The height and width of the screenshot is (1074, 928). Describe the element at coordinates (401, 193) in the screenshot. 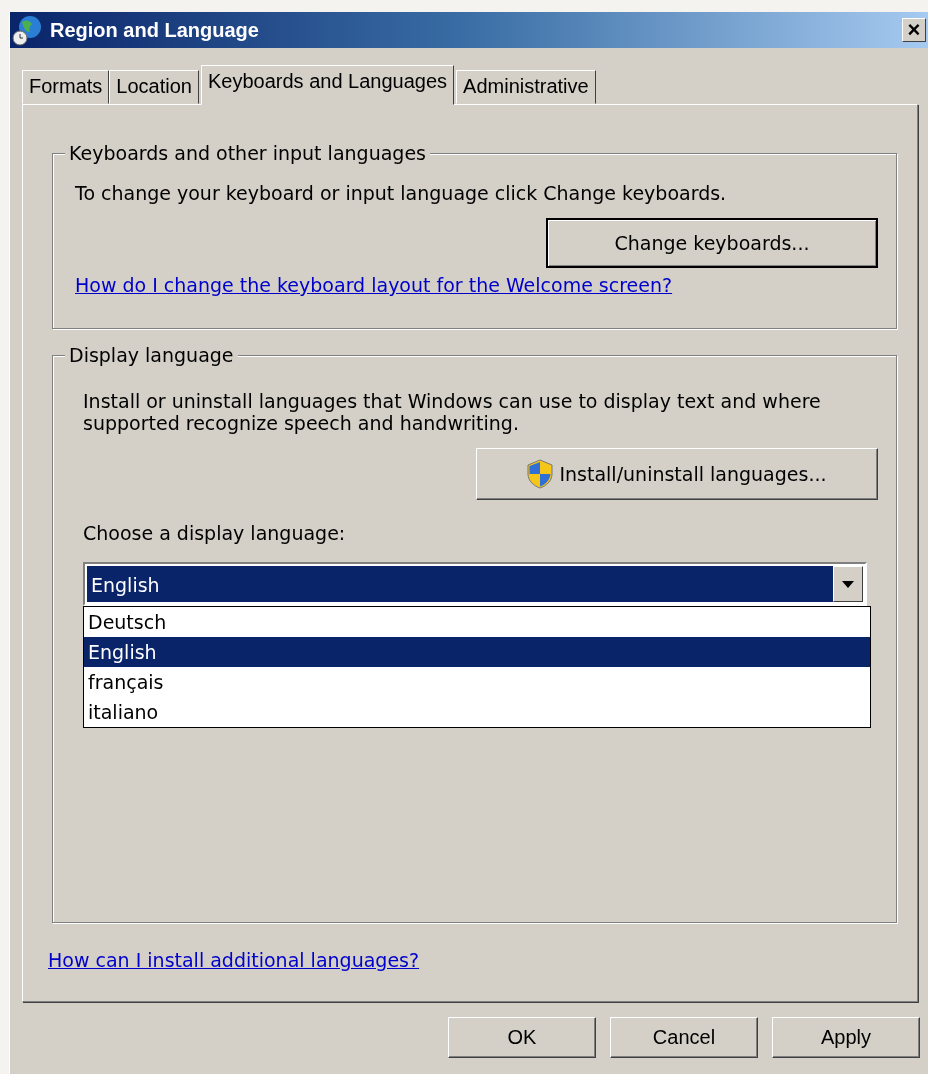

I see `description-text: To change your keyboard or input language click Change keyboards.` at that location.